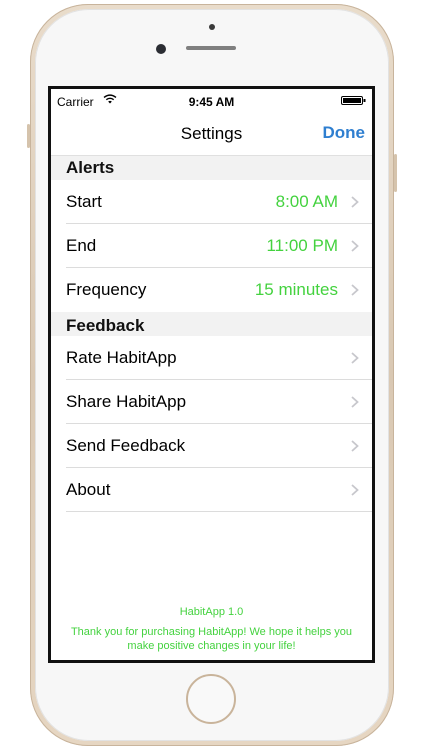  What do you see at coordinates (211, 326) in the screenshot?
I see `section-header-feedback: Feedback` at bounding box center [211, 326].